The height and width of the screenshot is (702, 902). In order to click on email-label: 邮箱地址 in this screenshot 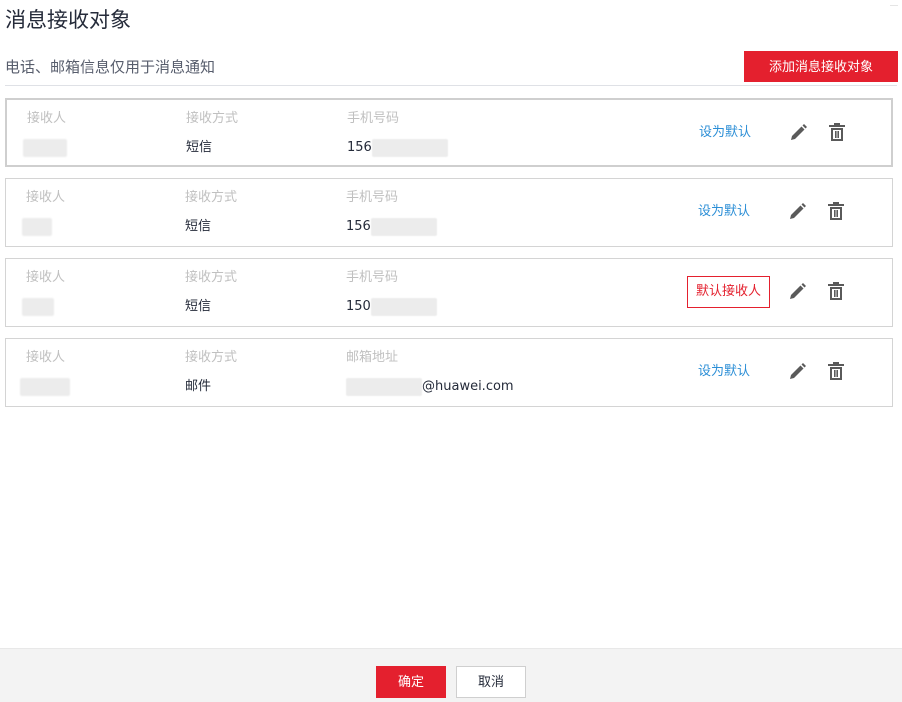, I will do `click(372, 357)`.